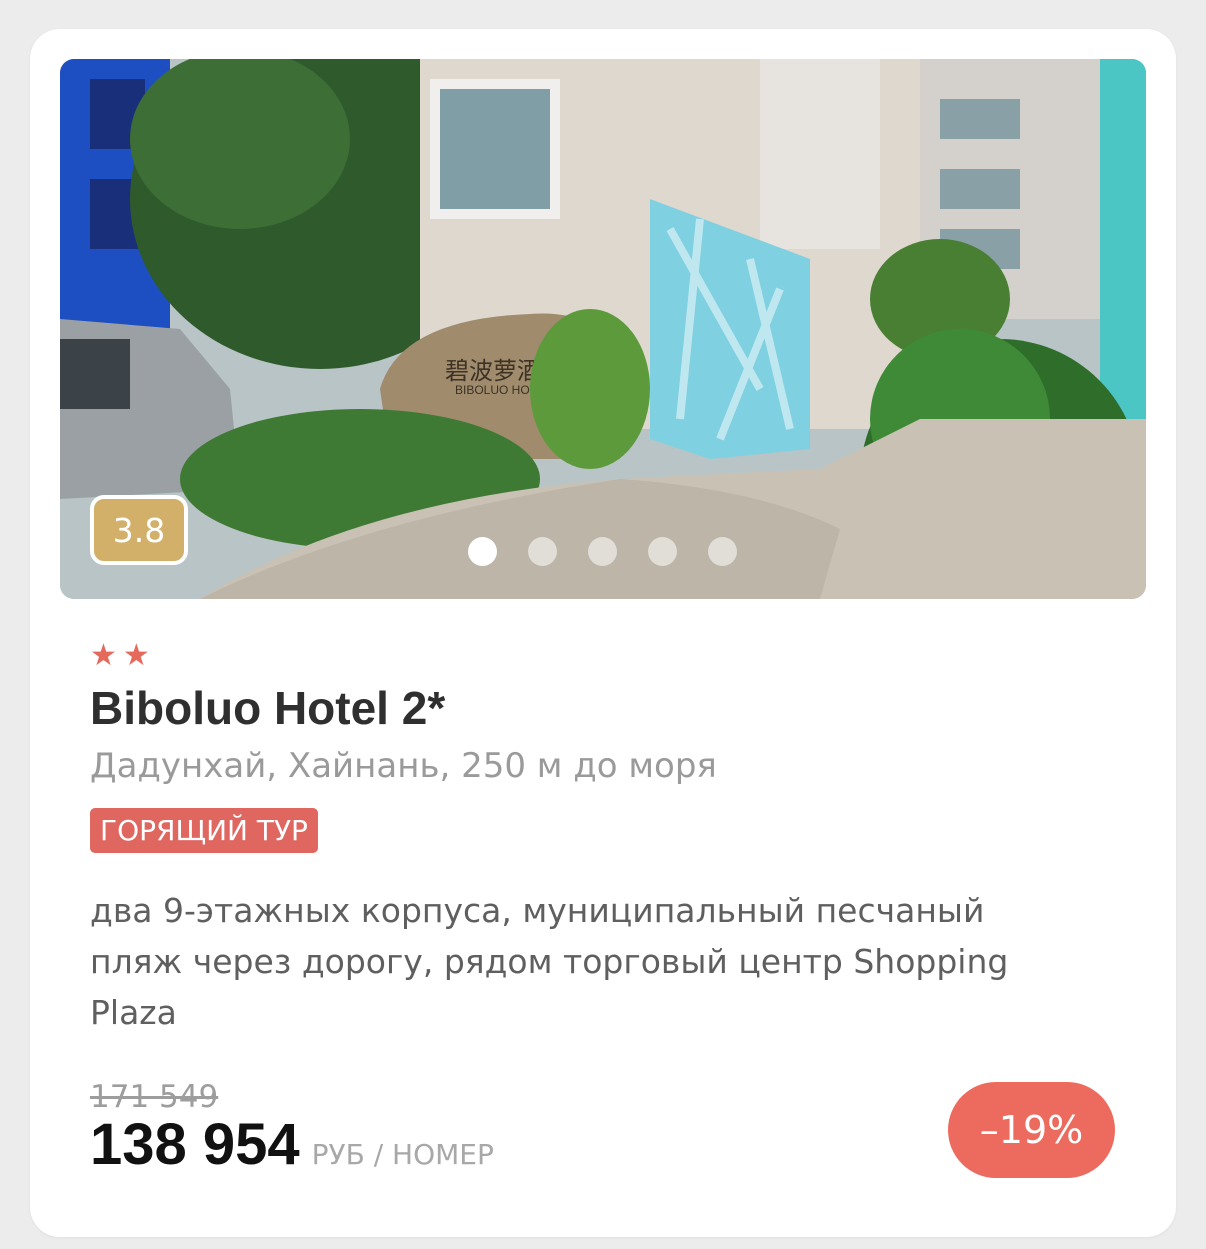 The height and width of the screenshot is (1249, 1206). I want to click on old-price: 171 549, so click(154, 1097).